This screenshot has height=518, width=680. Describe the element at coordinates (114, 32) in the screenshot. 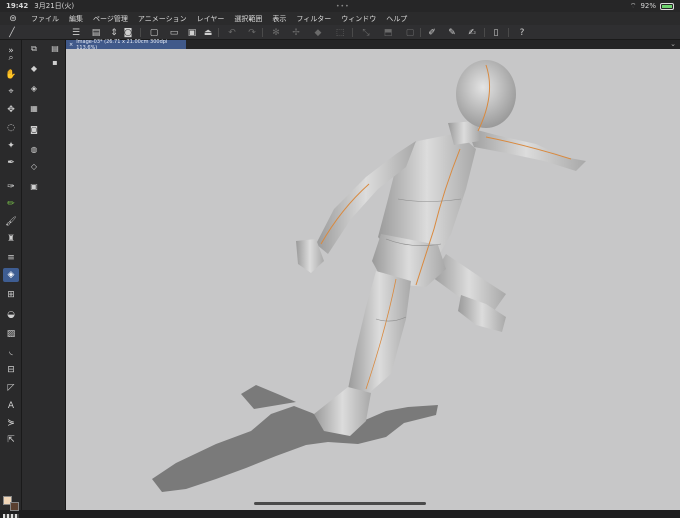

I see `stepper-icon: ⇕` at that location.